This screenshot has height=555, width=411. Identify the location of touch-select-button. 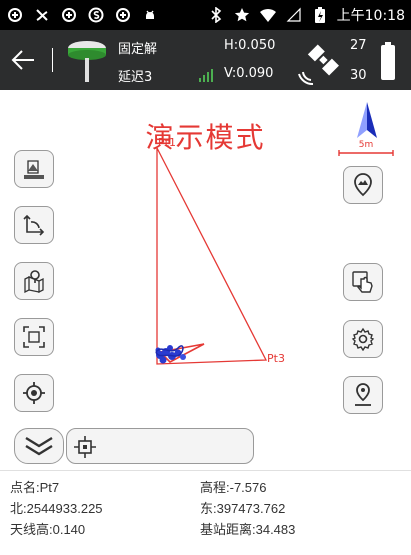
(363, 282).